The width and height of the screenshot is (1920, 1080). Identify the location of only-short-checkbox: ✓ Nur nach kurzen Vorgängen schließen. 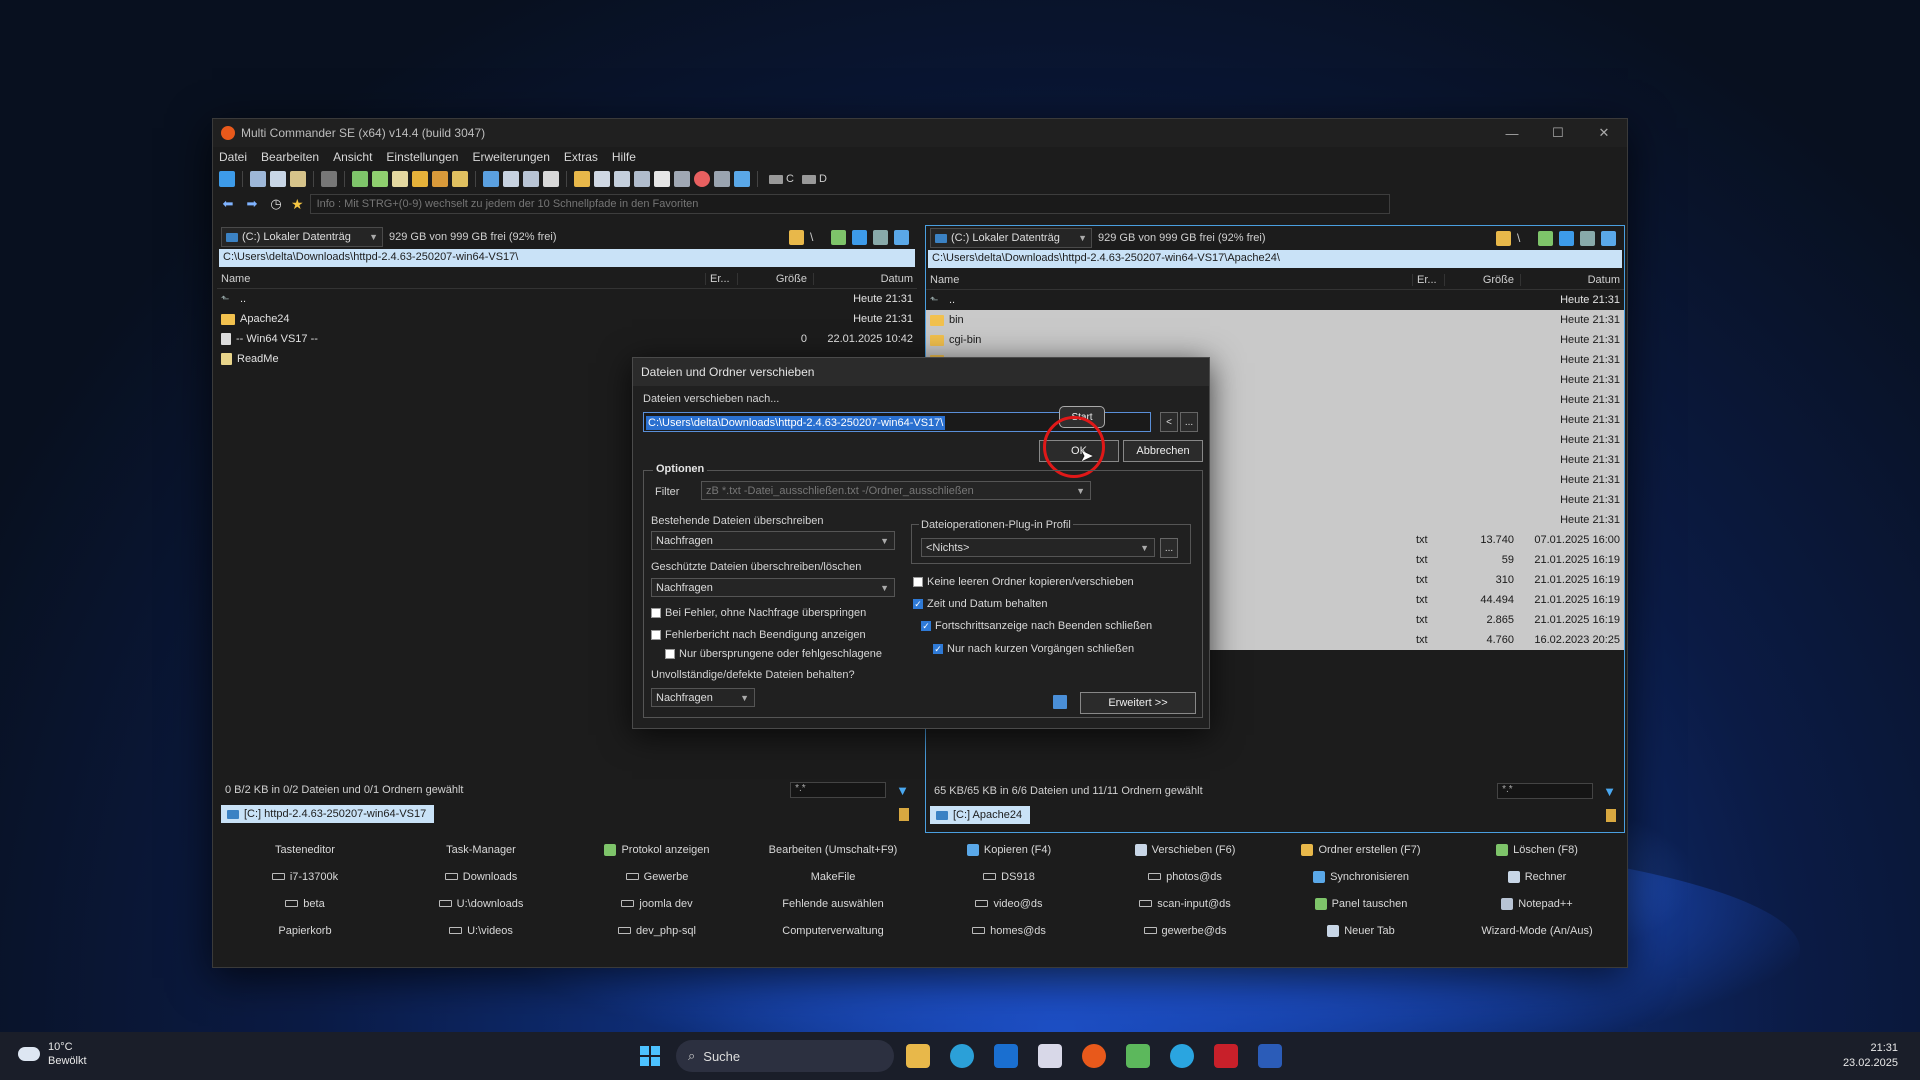
(1033, 649).